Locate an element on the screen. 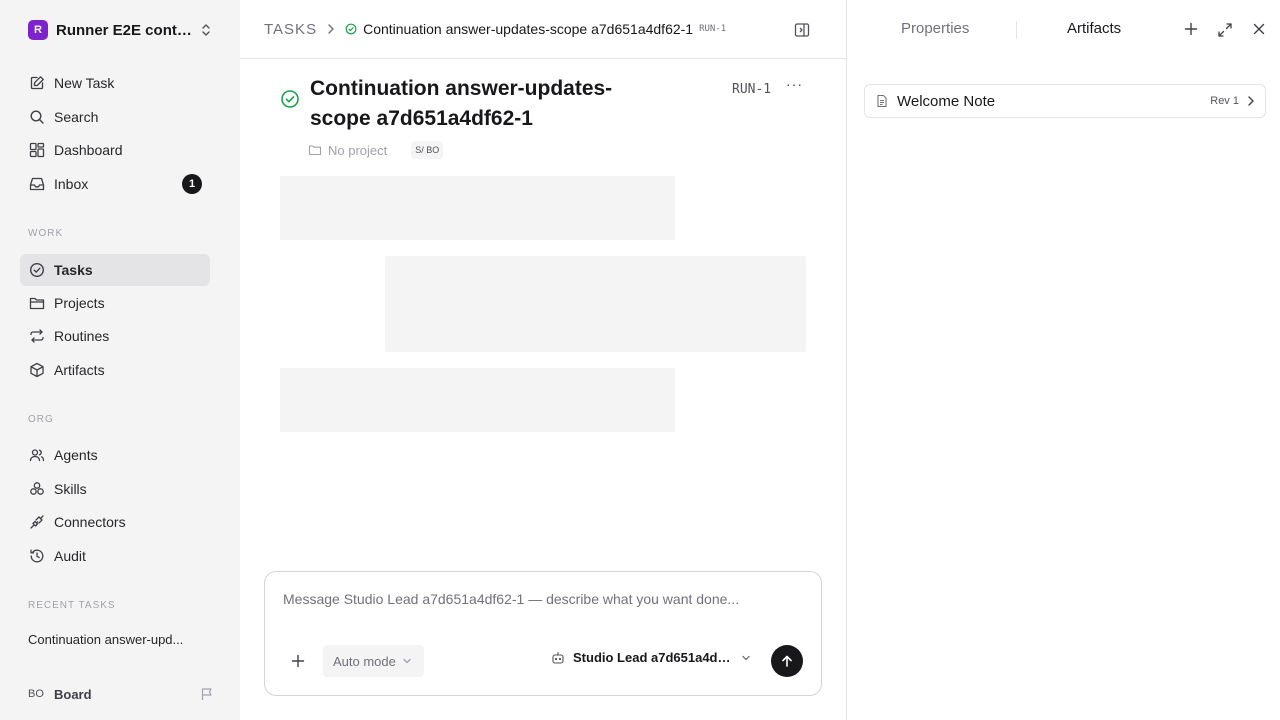  dashboard-icon is located at coordinates (37, 150).